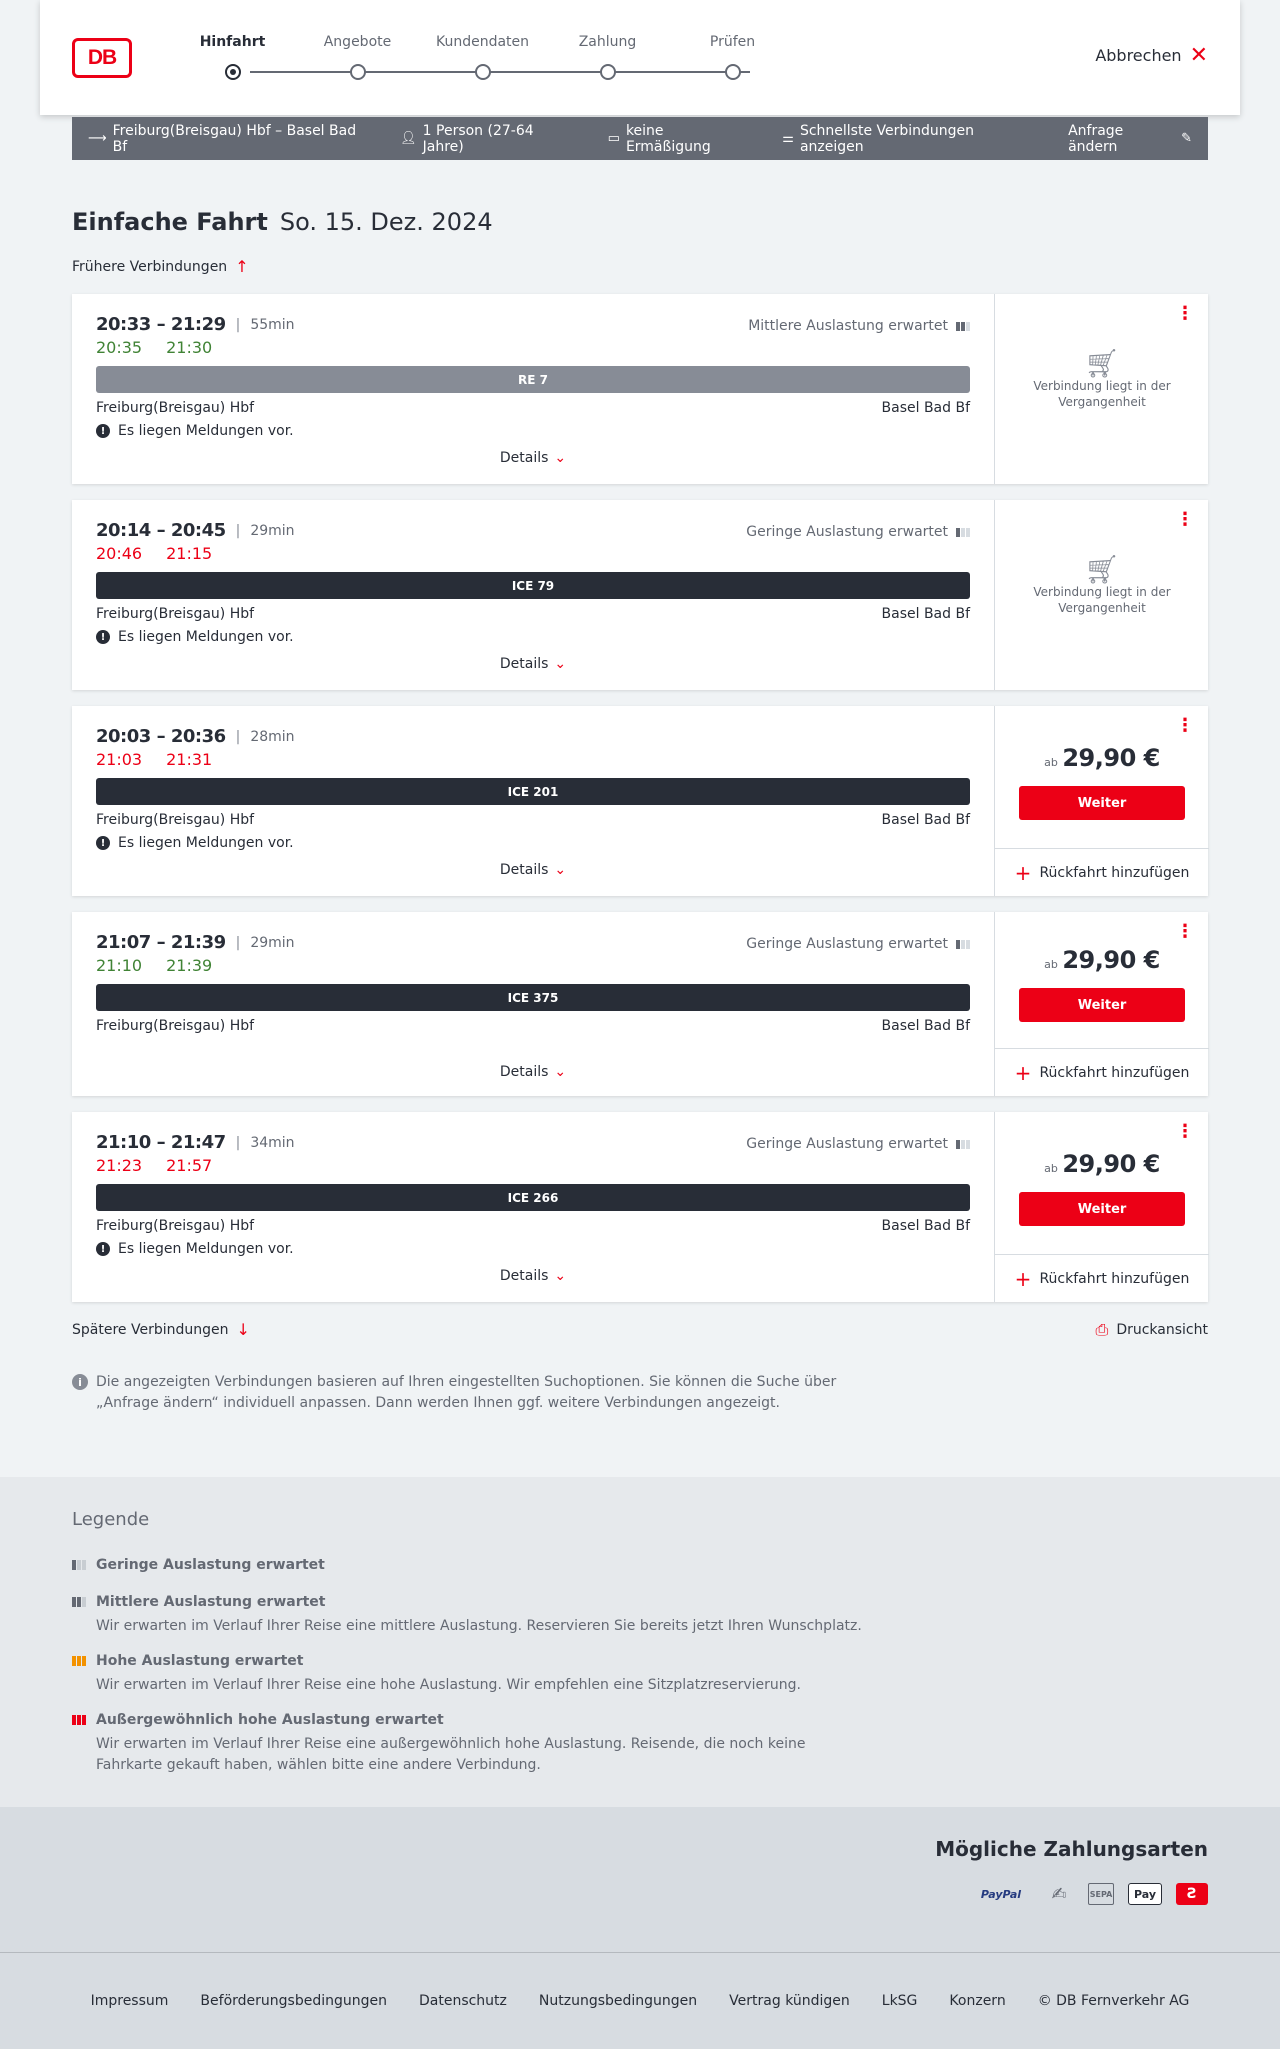  Describe the element at coordinates (102, 58) in the screenshot. I see `db-logo: DB` at that location.